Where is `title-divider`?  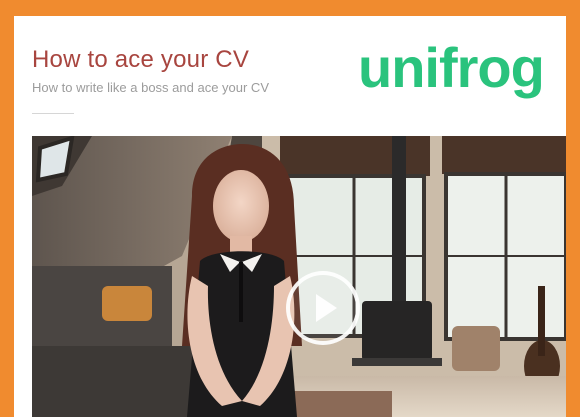
title-divider is located at coordinates (53, 113).